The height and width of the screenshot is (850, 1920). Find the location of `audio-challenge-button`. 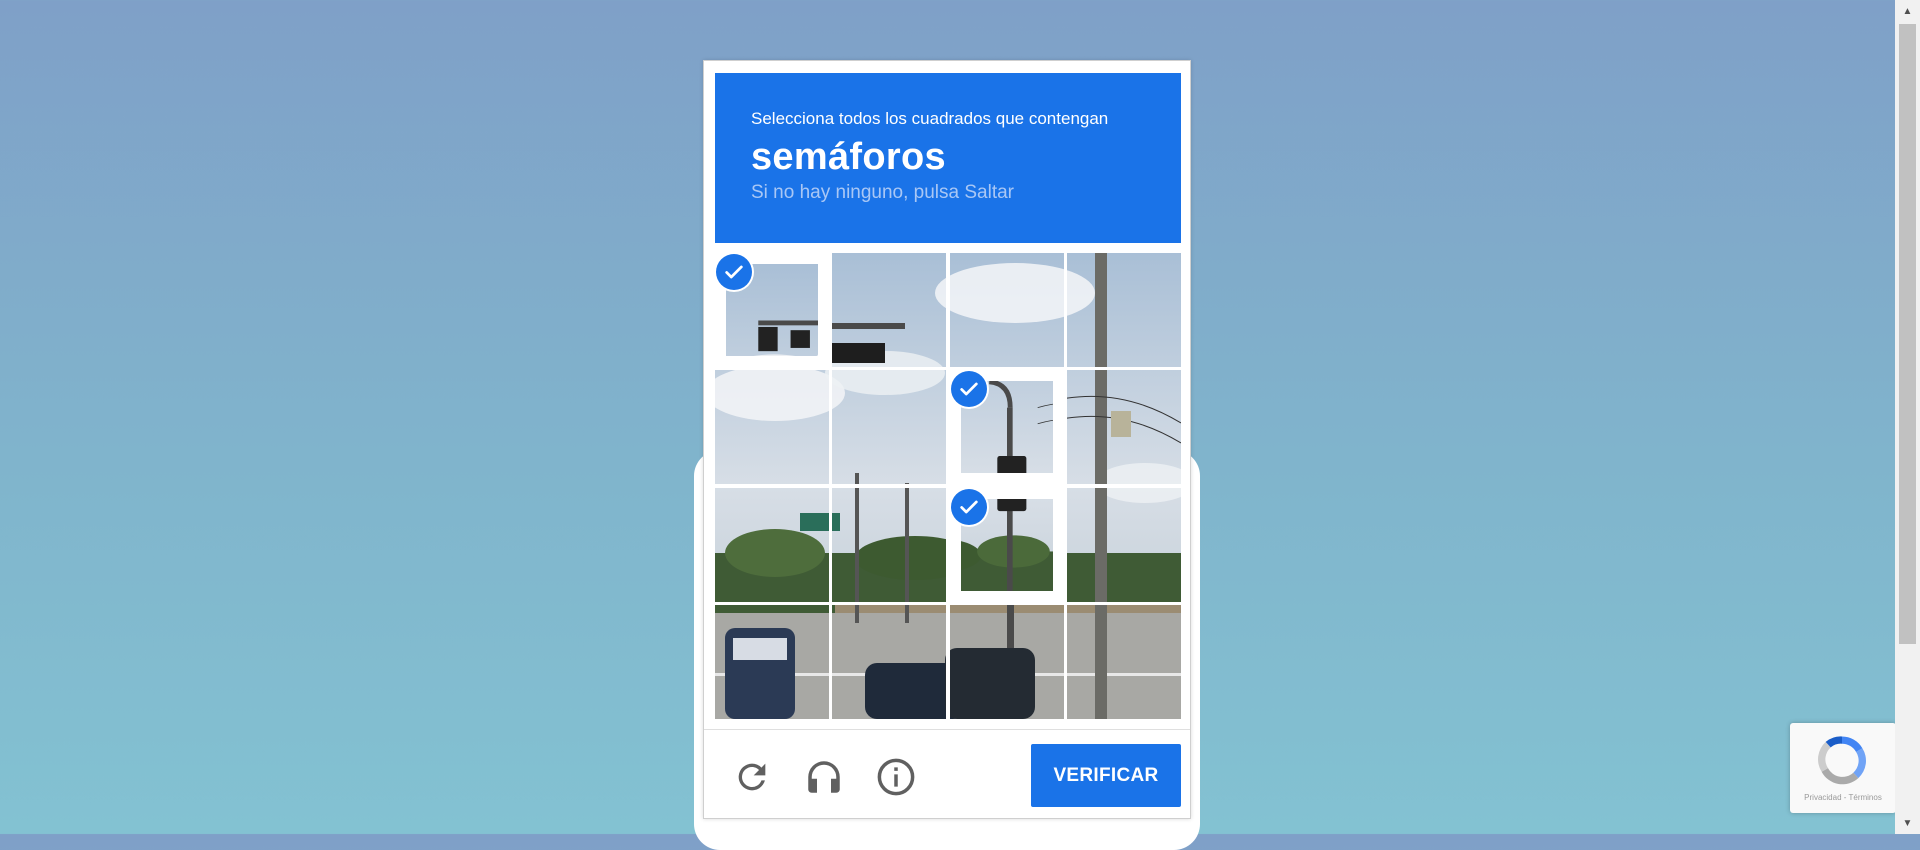

audio-challenge-button is located at coordinates (824, 777).